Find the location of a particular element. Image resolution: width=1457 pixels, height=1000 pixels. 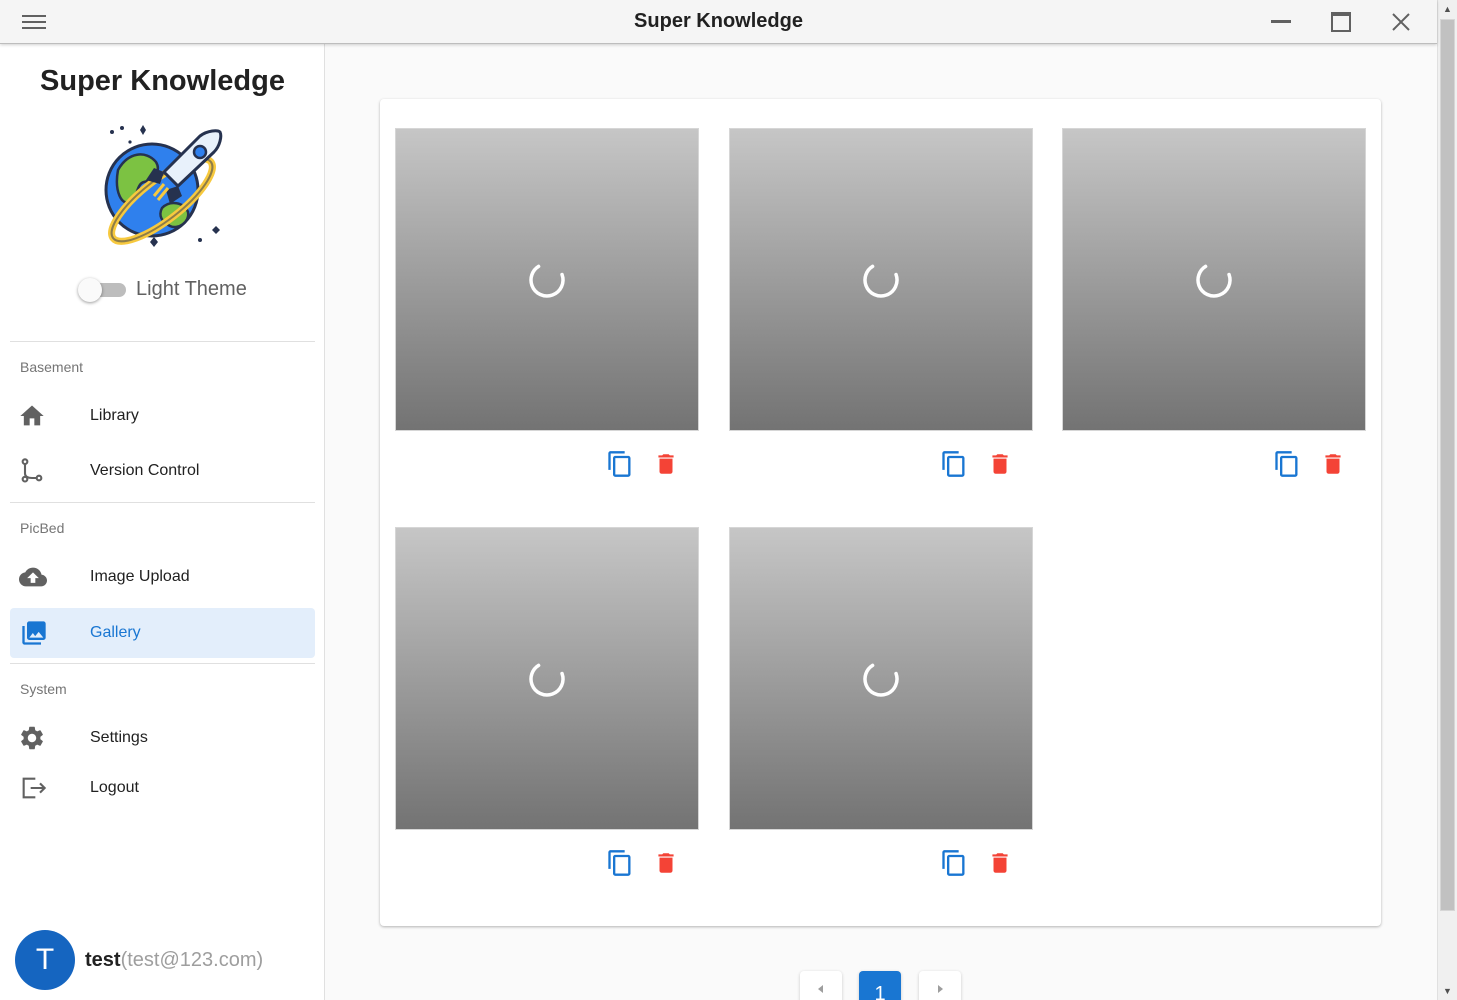

logout-icon is located at coordinates (43, 788).